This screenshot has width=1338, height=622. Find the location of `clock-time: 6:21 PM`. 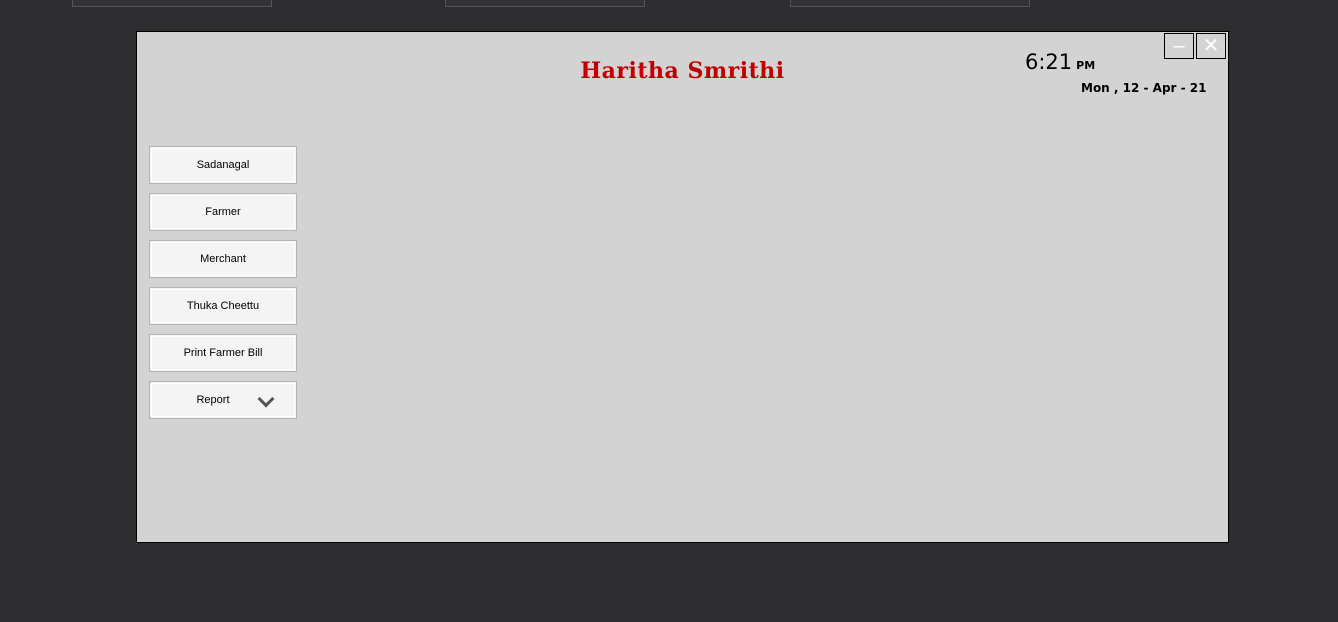

clock-time: 6:21 PM is located at coordinates (1060, 62).